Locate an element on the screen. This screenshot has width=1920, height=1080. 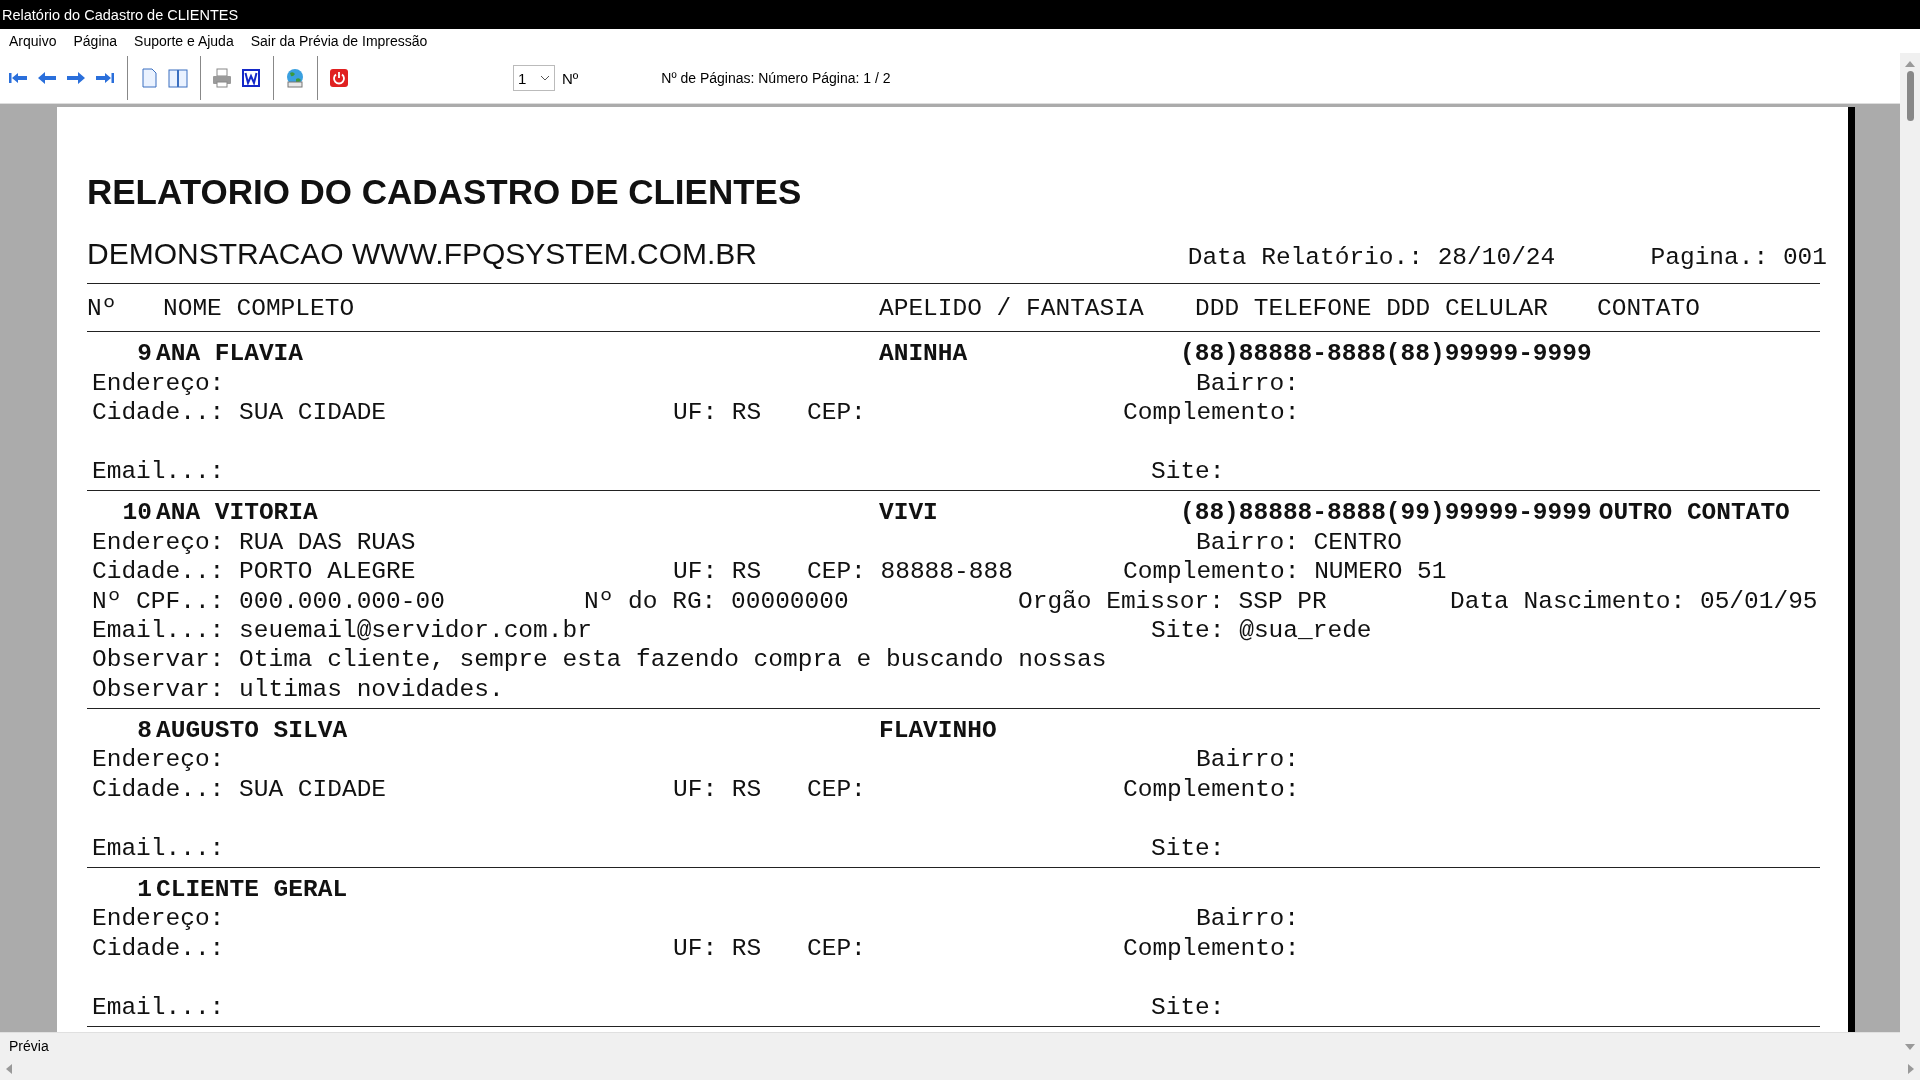
report-field: Site: @sua_rede is located at coordinates (1485, 630).